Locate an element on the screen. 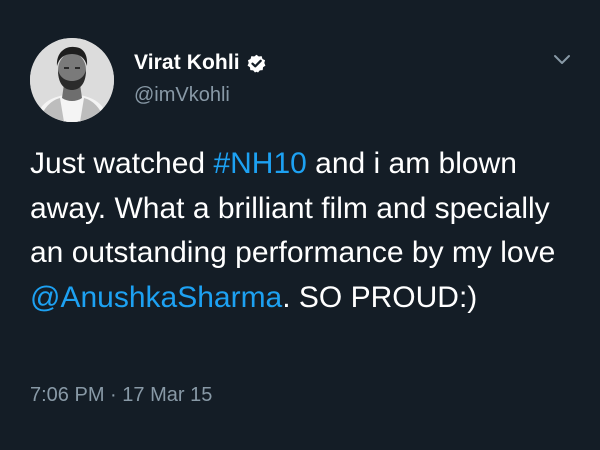 The width and height of the screenshot is (600, 450). tweet-date: 17 Mar 15 is located at coordinates (167, 395).